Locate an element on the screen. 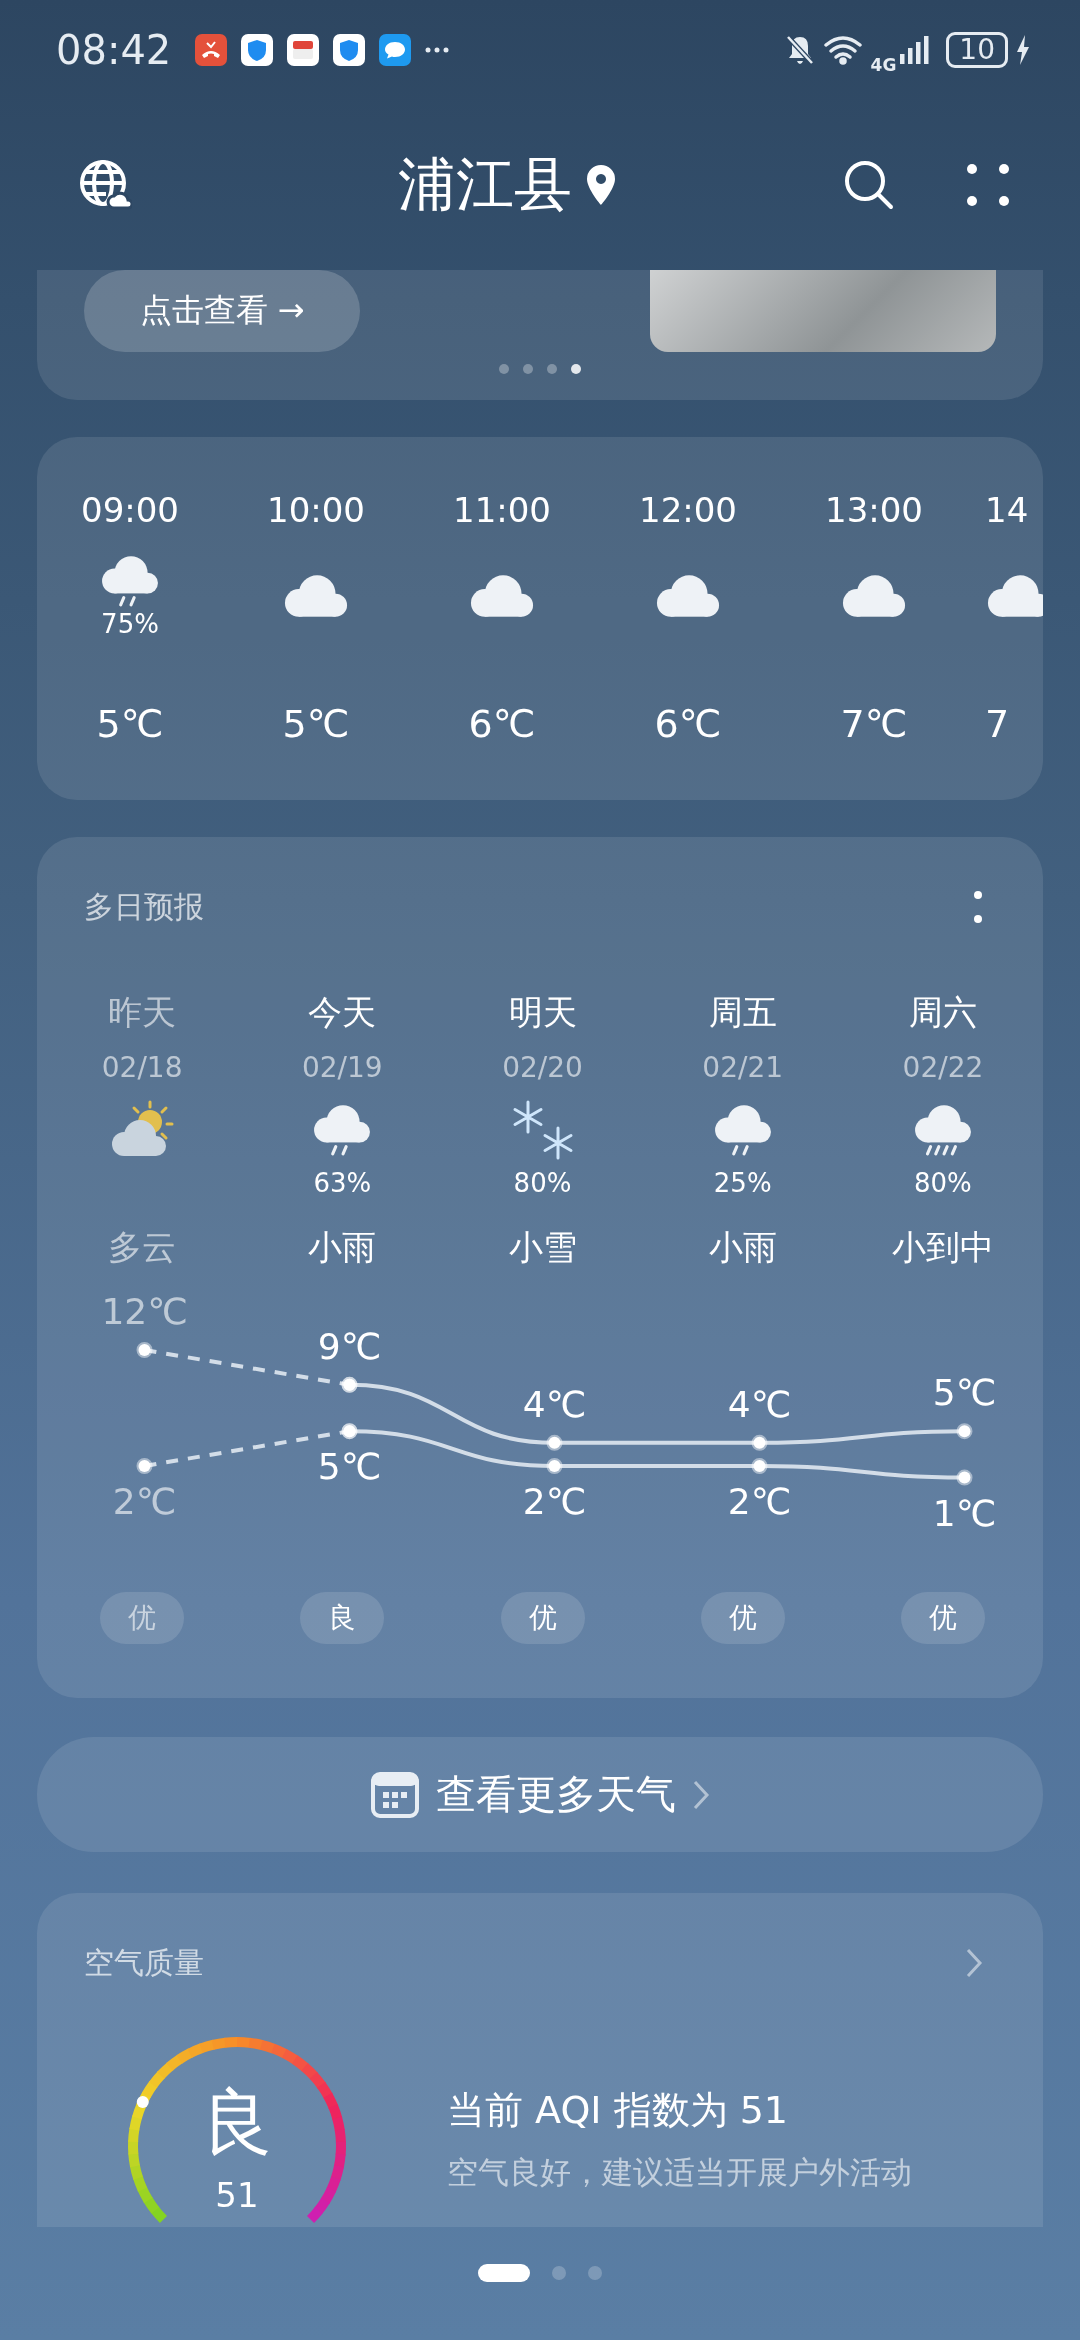 The height and width of the screenshot is (2340, 1080). day-date: 02/21 is located at coordinates (743, 1068).